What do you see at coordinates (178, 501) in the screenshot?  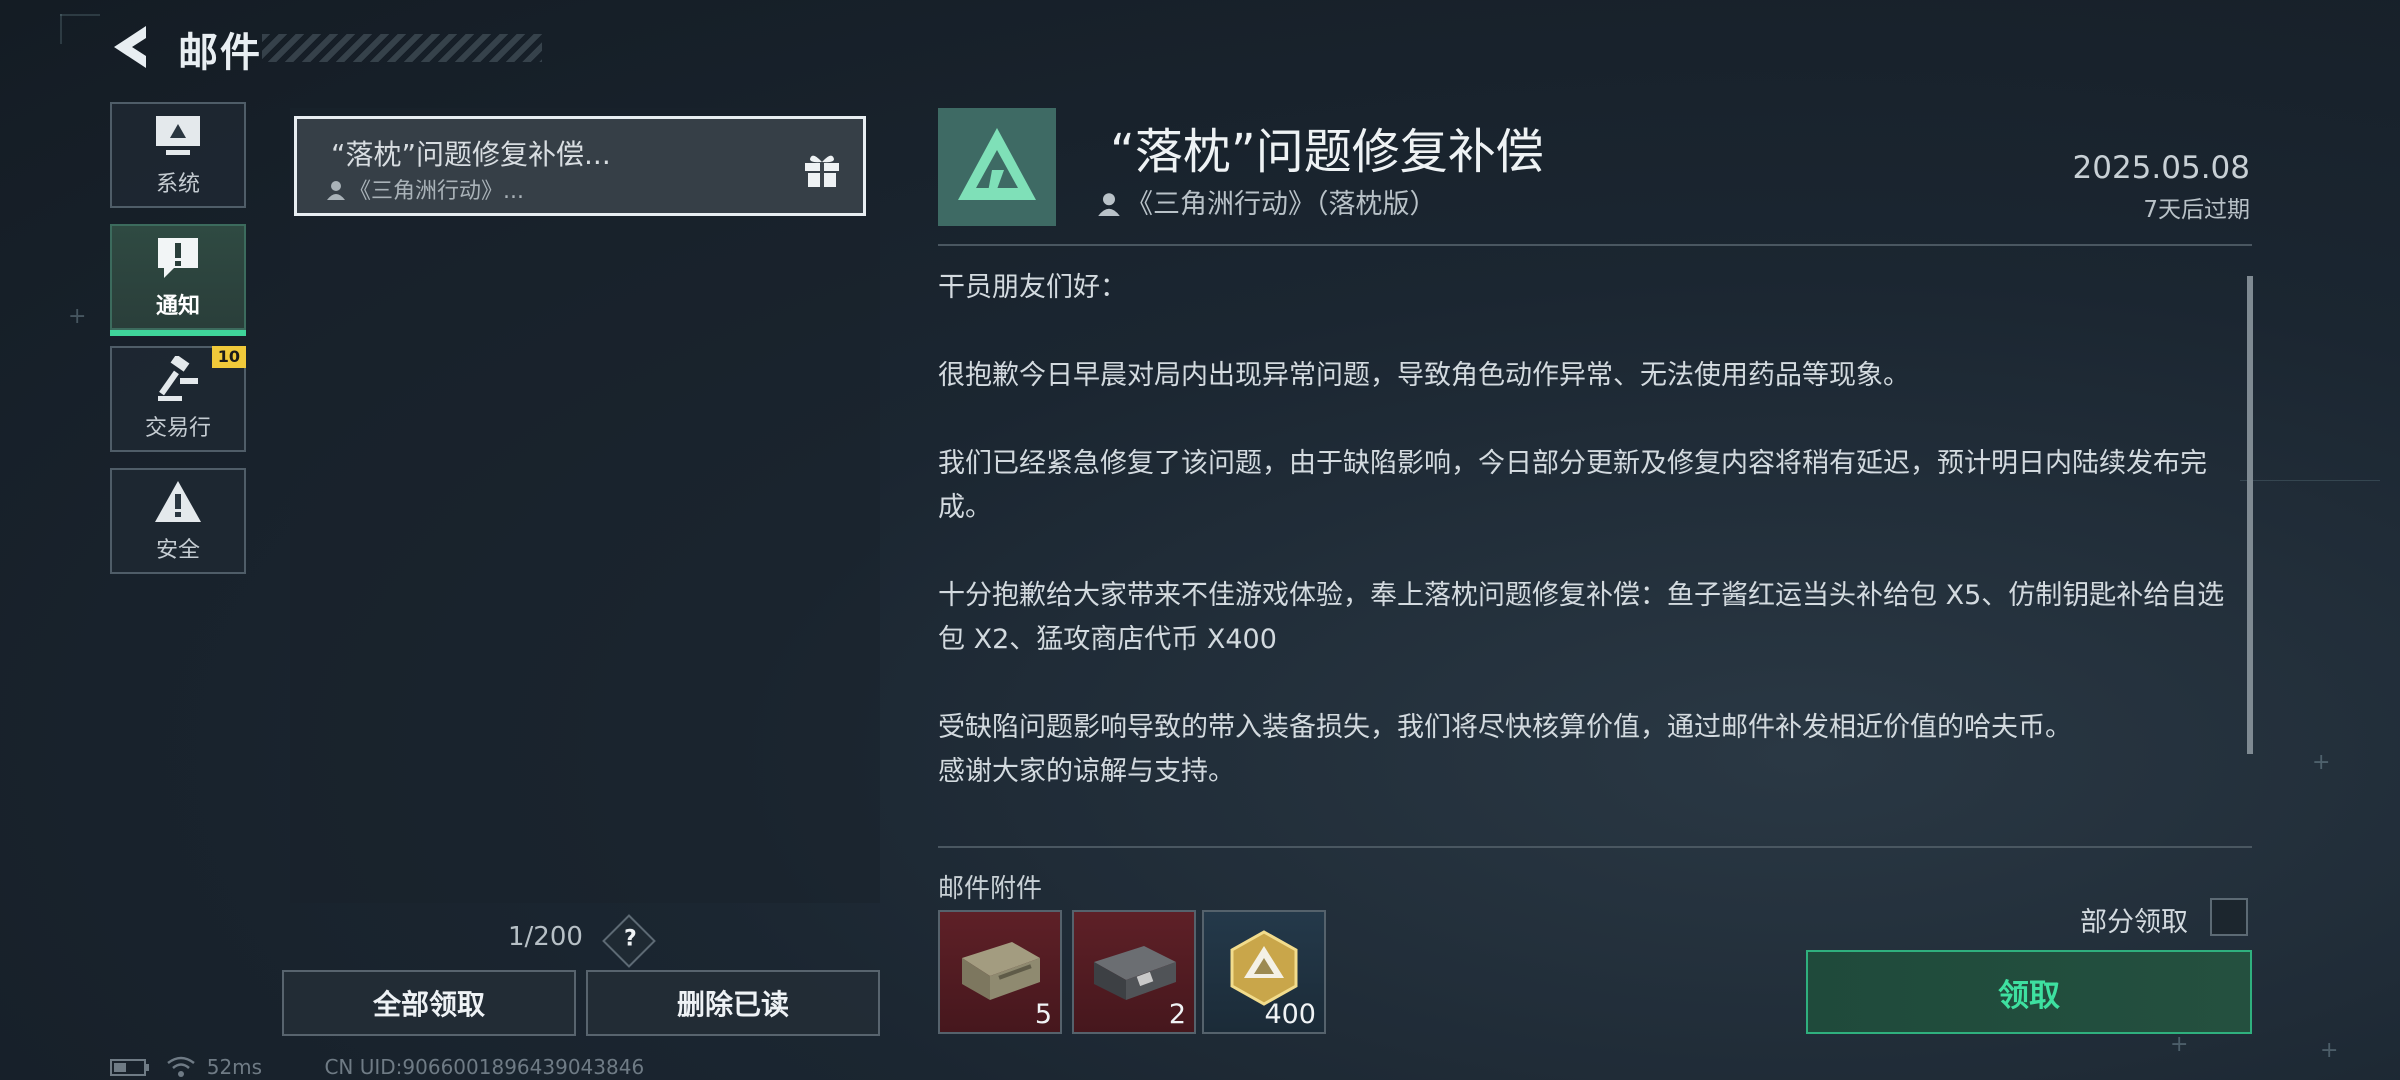 I see `warning-icon` at bounding box center [178, 501].